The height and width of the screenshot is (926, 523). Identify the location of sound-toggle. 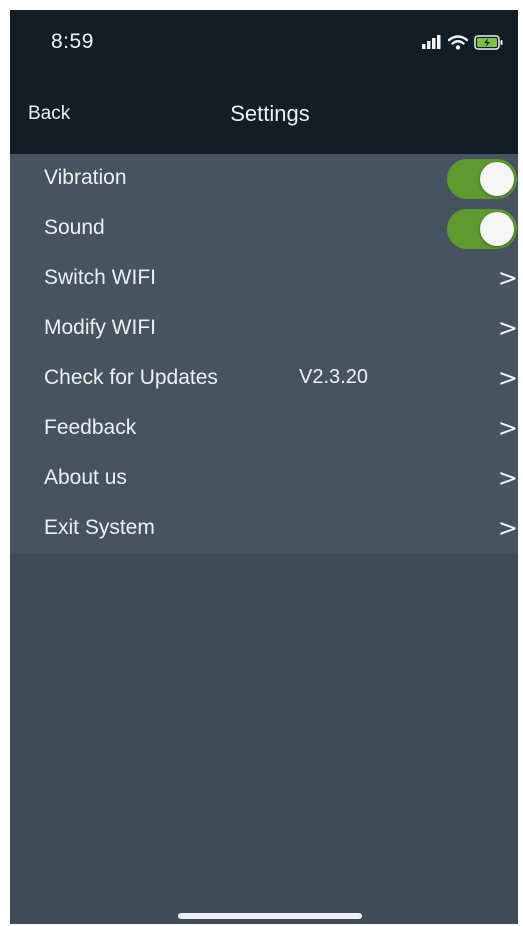
(482, 229).